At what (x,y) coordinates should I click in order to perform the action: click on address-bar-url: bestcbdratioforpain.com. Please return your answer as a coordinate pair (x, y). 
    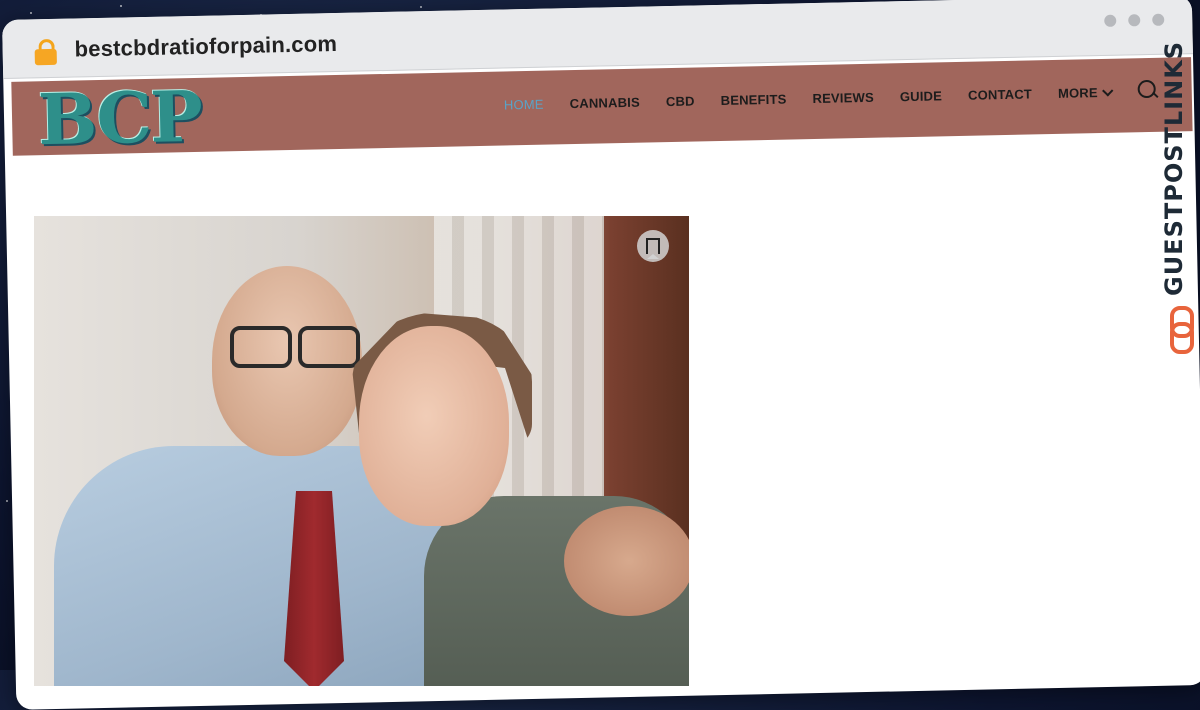
    Looking at the image, I should click on (205, 46).